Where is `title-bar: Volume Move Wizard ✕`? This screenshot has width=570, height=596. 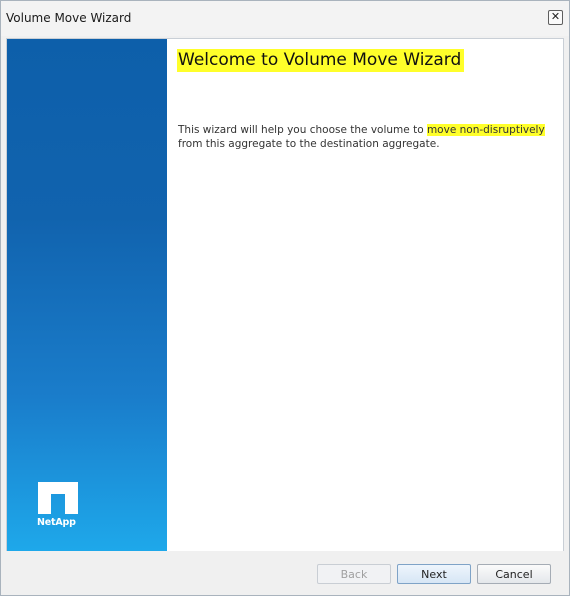
title-bar: Volume Move Wizard ✕ is located at coordinates (285, 18).